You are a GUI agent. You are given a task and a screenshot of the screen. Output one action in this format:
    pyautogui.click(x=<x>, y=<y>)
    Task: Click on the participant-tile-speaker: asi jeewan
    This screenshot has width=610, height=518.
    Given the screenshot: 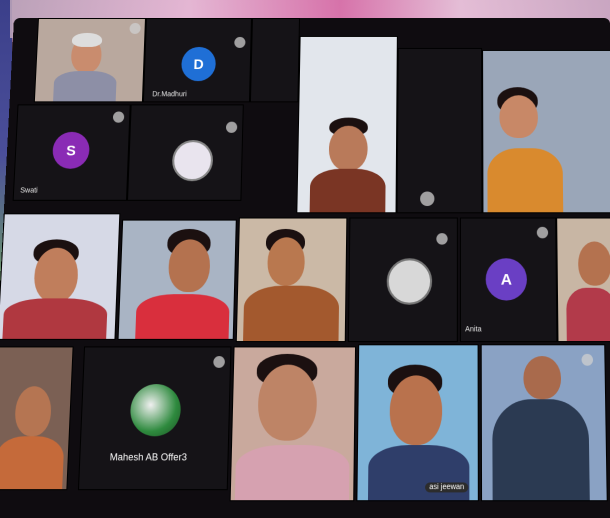 What is the action you would take?
    pyautogui.click(x=417, y=423)
    